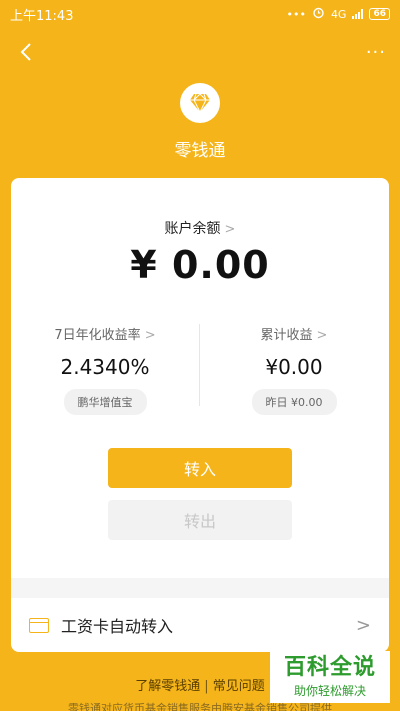 The width and height of the screenshot is (400, 711). I want to click on network-type: 4G, so click(338, 14).